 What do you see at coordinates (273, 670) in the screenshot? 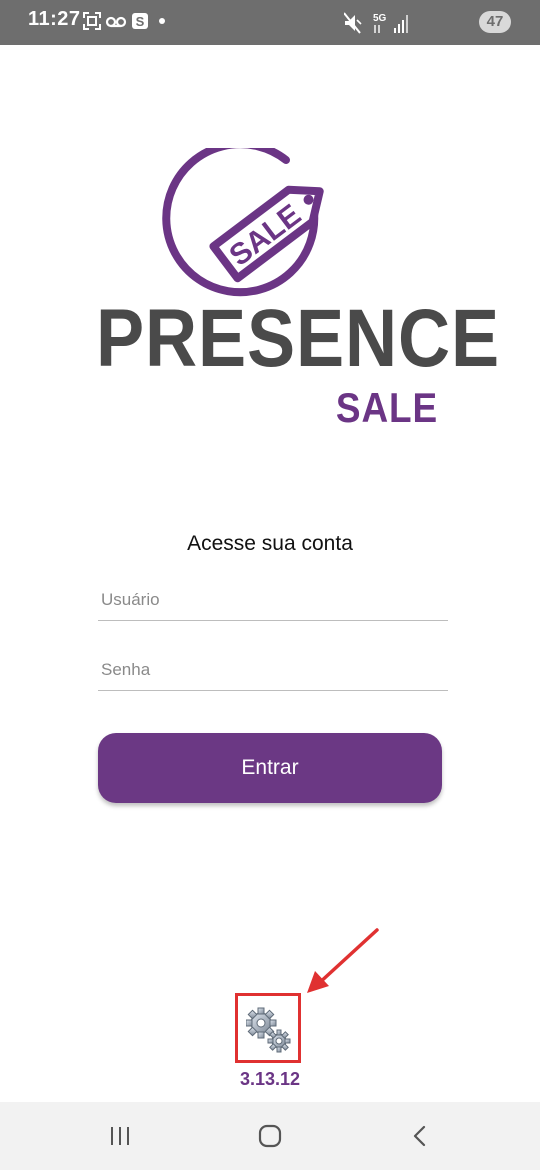
I see `password-input` at bounding box center [273, 670].